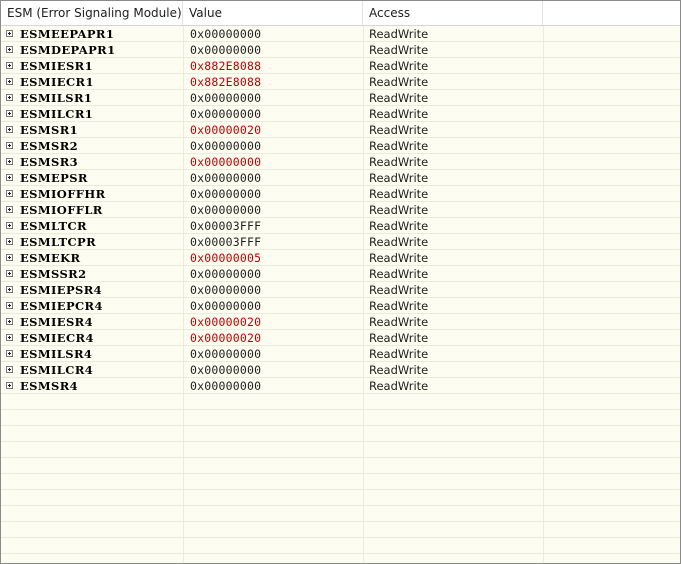 The height and width of the screenshot is (564, 681). I want to click on register-name-cell: ESMILCR4, so click(92, 370).